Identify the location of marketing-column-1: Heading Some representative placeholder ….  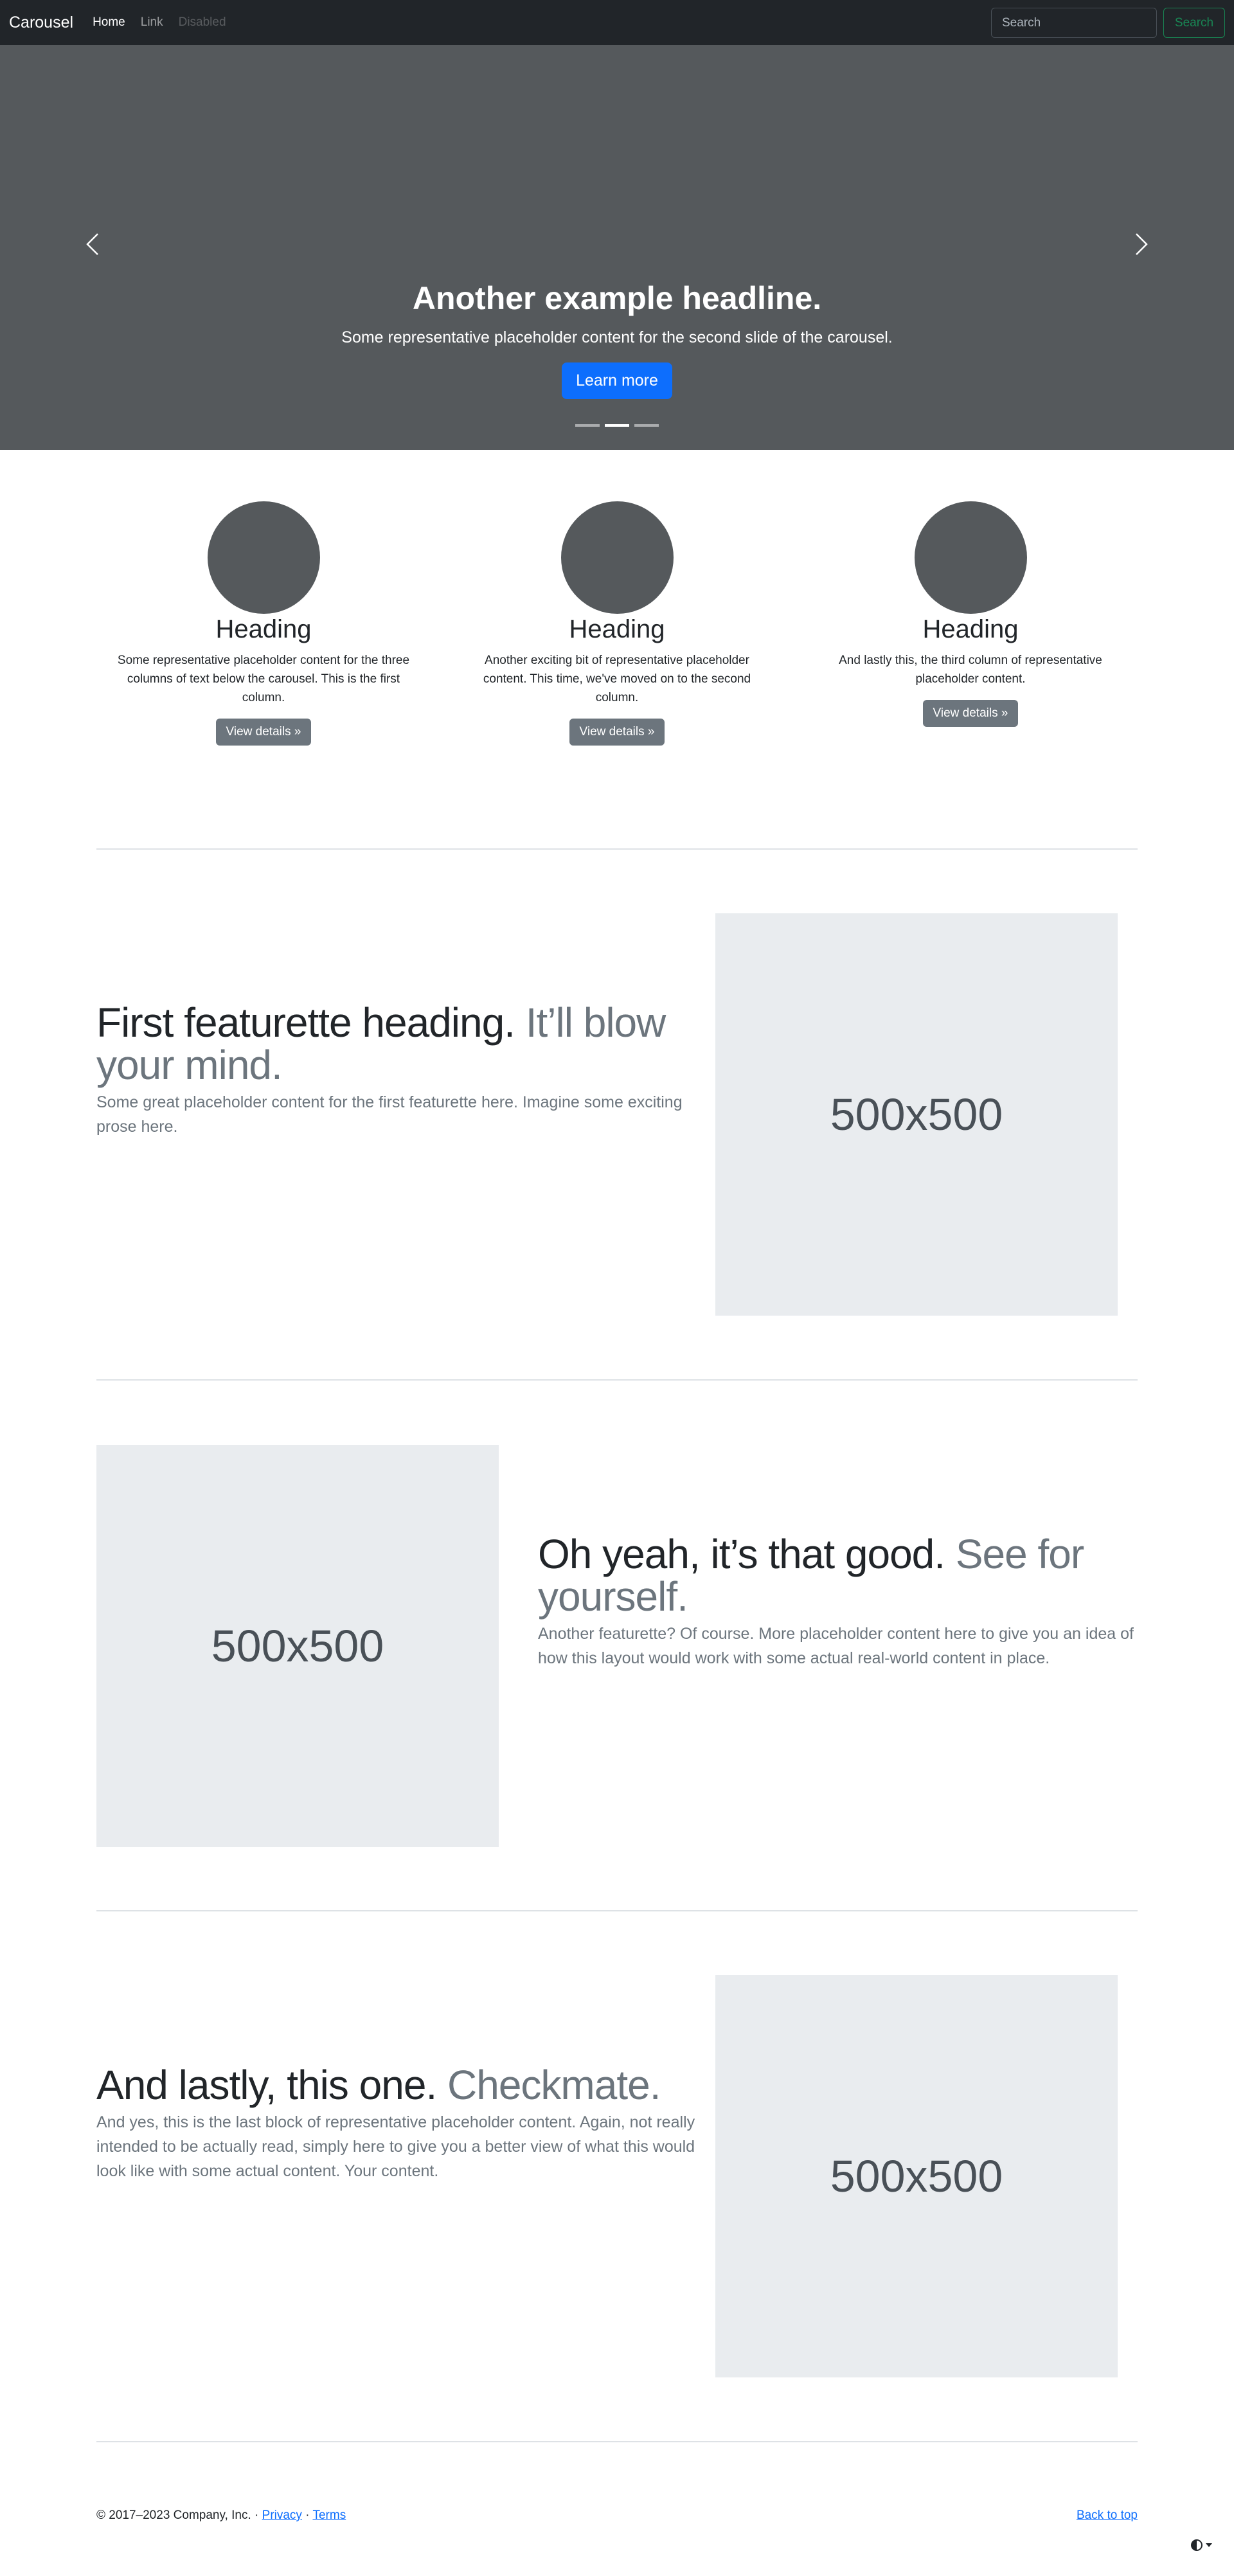
(263, 623).